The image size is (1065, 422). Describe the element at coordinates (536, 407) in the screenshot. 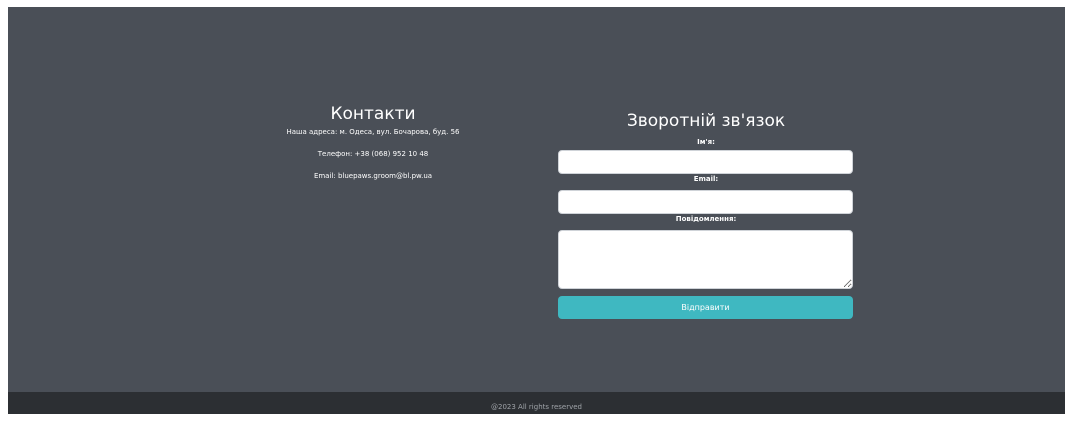

I see `copyright-text: @2023 All rights reserved` at that location.